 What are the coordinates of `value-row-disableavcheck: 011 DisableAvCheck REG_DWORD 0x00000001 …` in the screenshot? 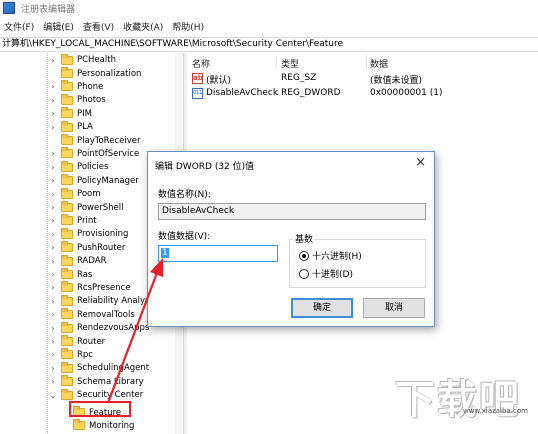 It's located at (363, 94).